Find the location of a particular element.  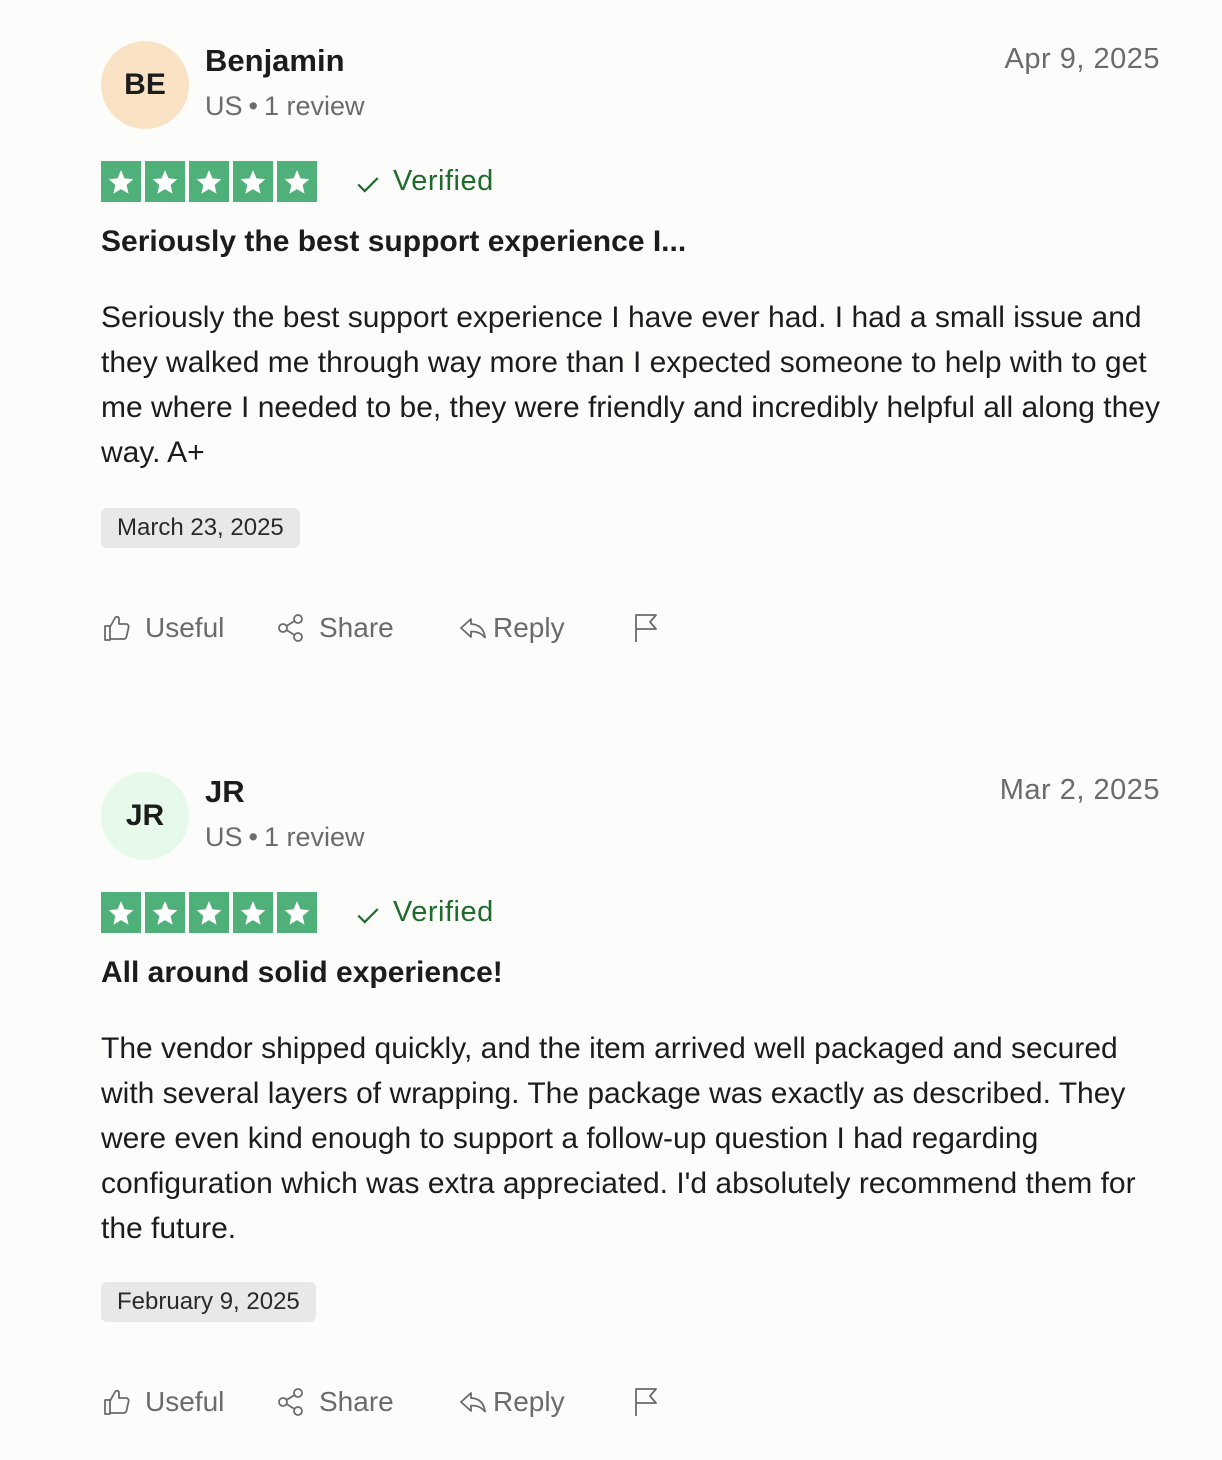

avatar: JR is located at coordinates (145, 816).